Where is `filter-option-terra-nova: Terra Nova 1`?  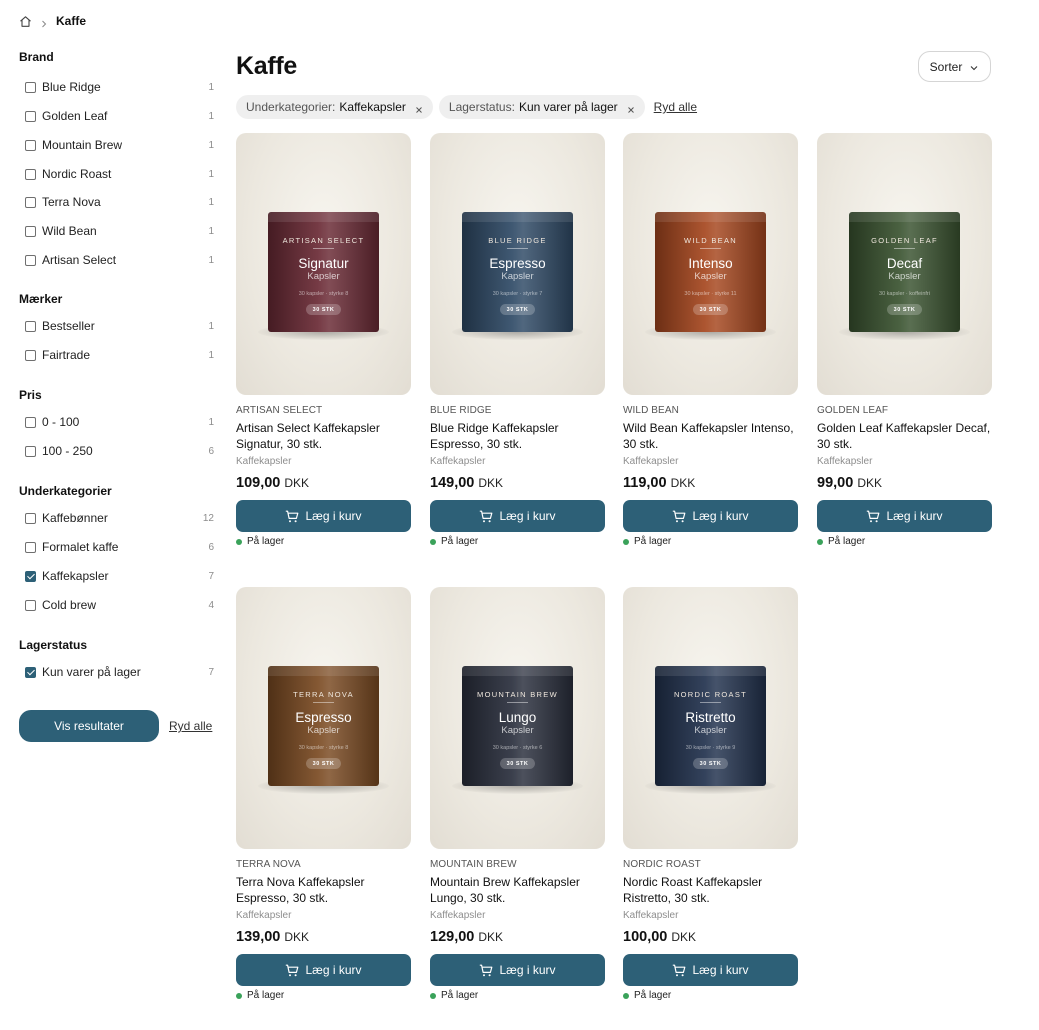 filter-option-terra-nova: Terra Nova 1 is located at coordinates (119, 202).